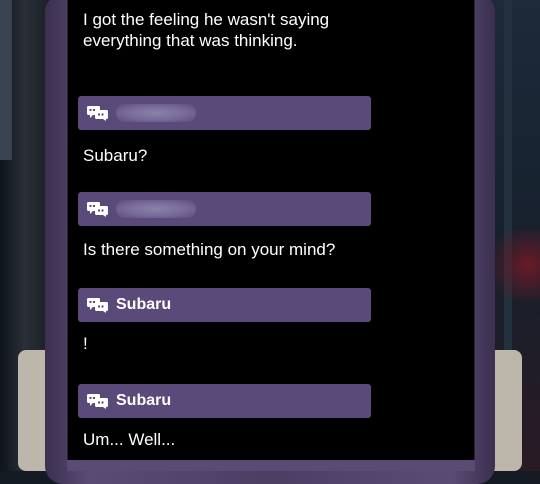 The width and height of the screenshot is (540, 484). Describe the element at coordinates (85, 343) in the screenshot. I see `dialogue-text: !` at that location.